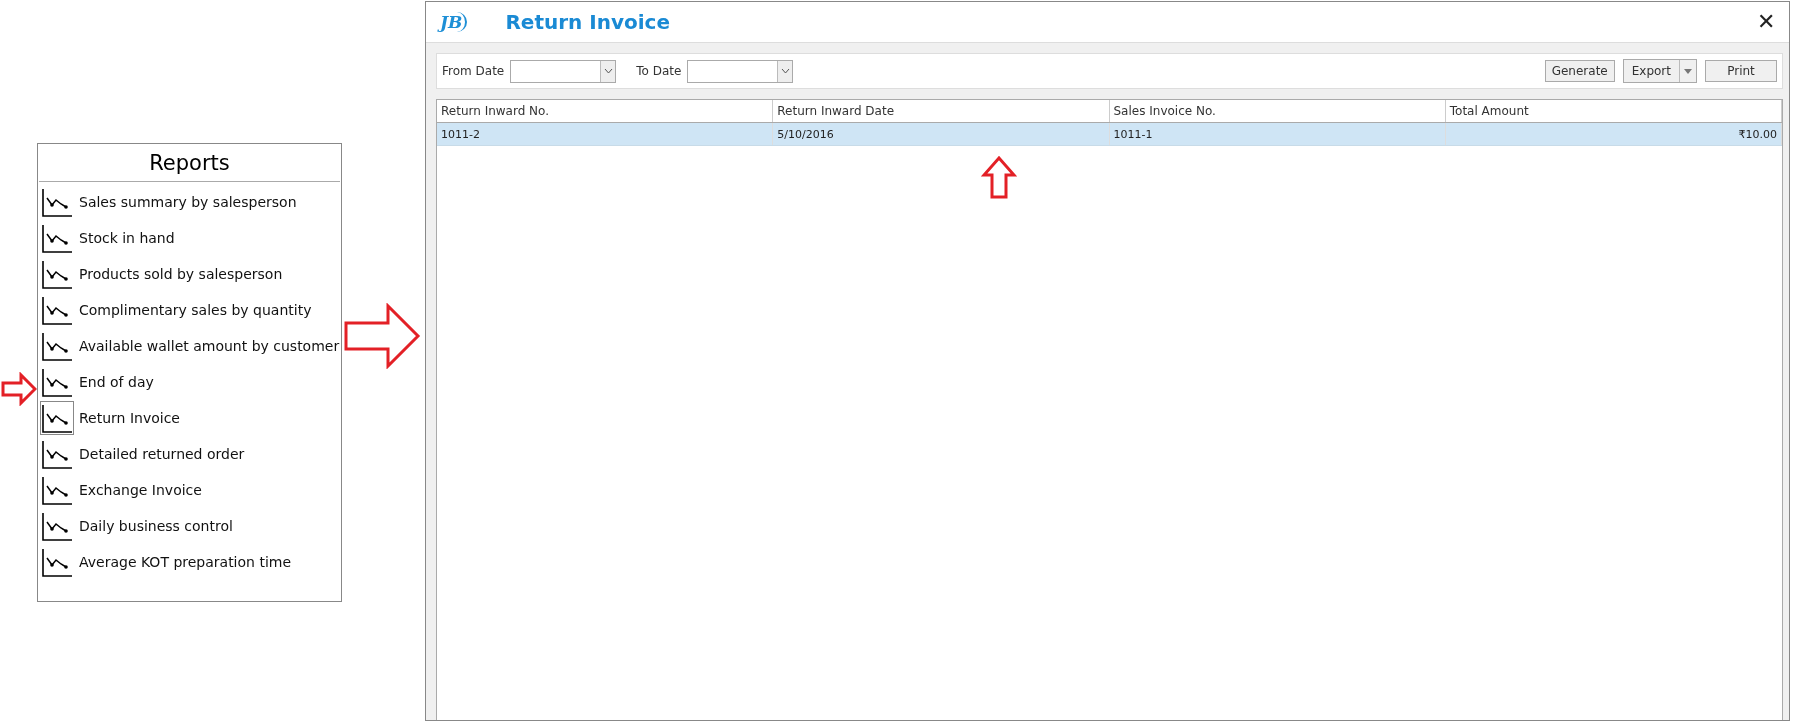 The width and height of the screenshot is (1794, 722). What do you see at coordinates (191, 274) in the screenshot?
I see `report-item: Products sold by salesperson` at bounding box center [191, 274].